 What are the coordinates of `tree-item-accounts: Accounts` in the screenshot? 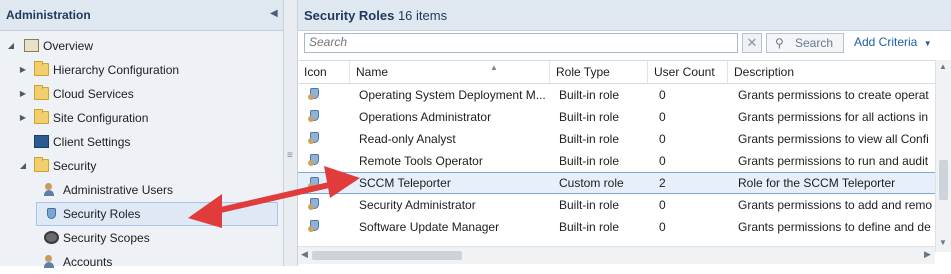 It's located at (139, 262).